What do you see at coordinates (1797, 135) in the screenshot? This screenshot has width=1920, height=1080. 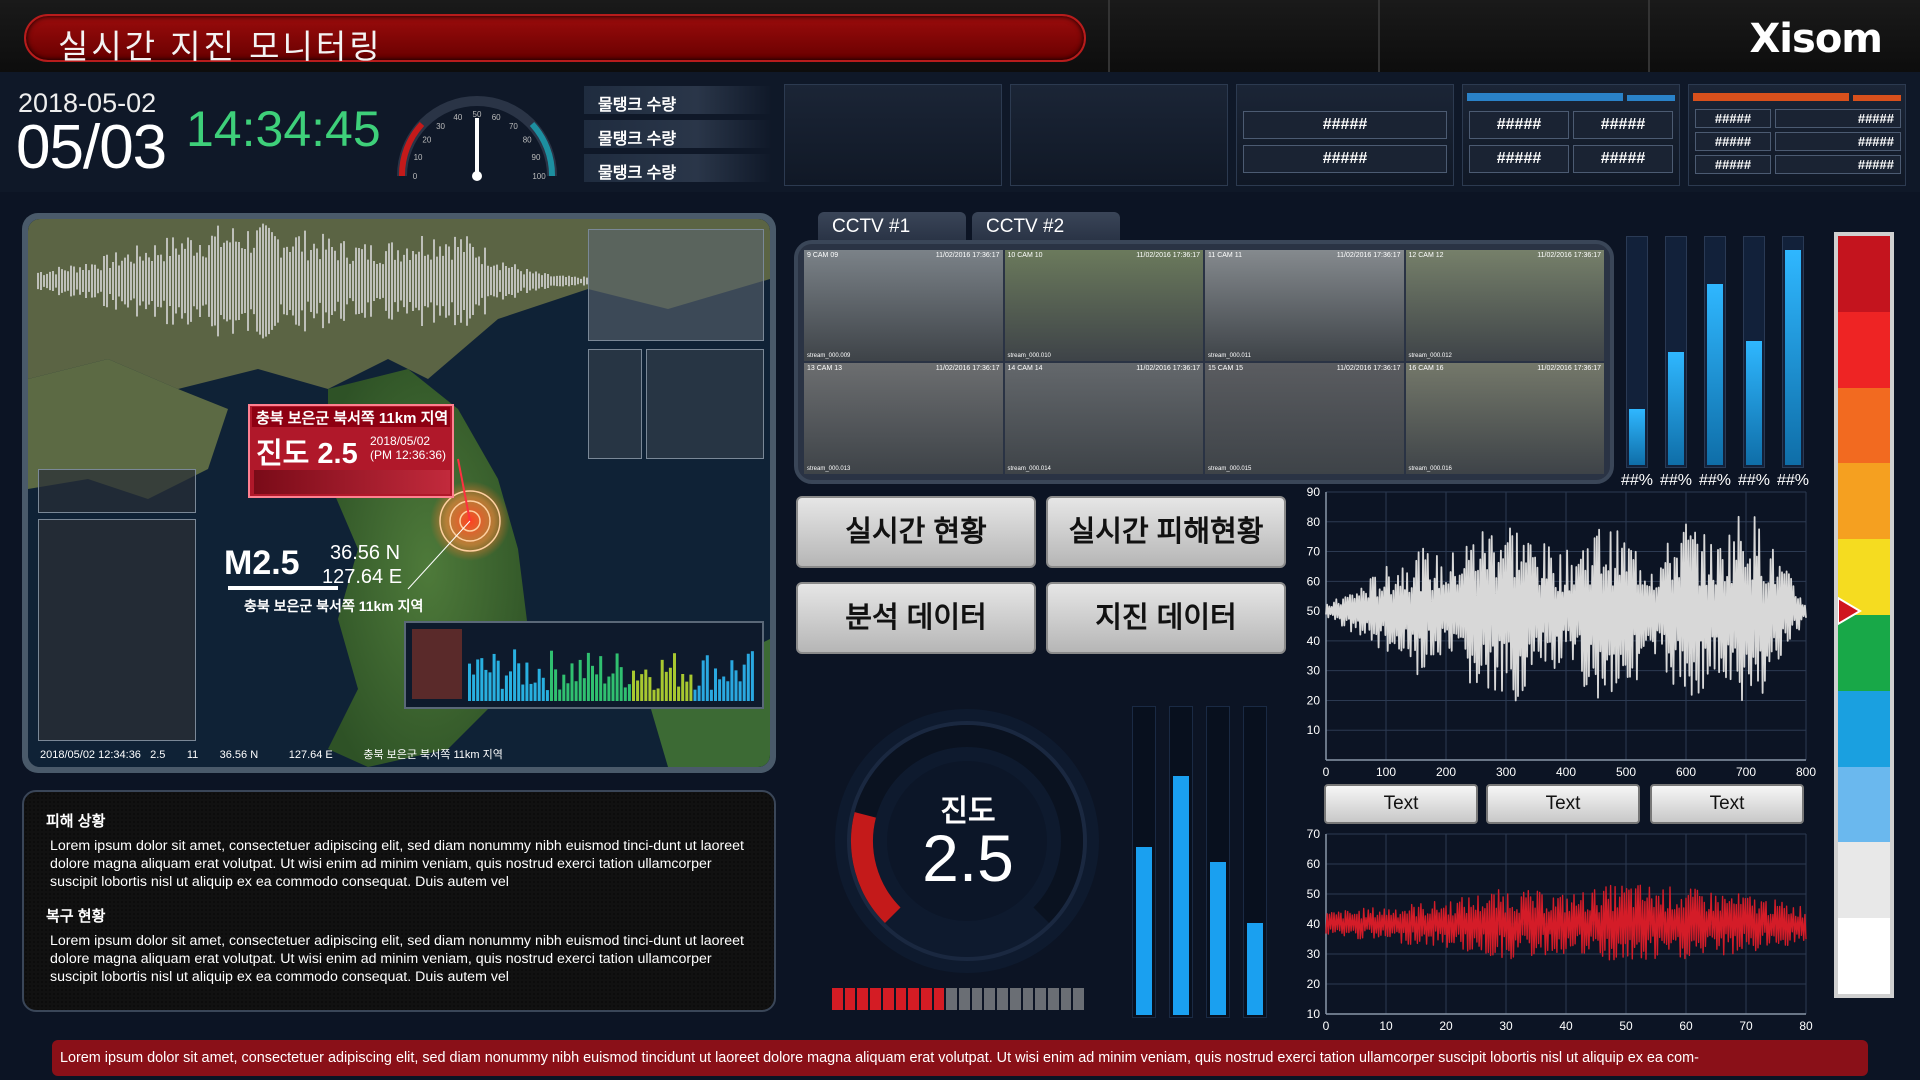 I see `panel-slot-5: ##### ##### ##### ##### ##### #####` at bounding box center [1797, 135].